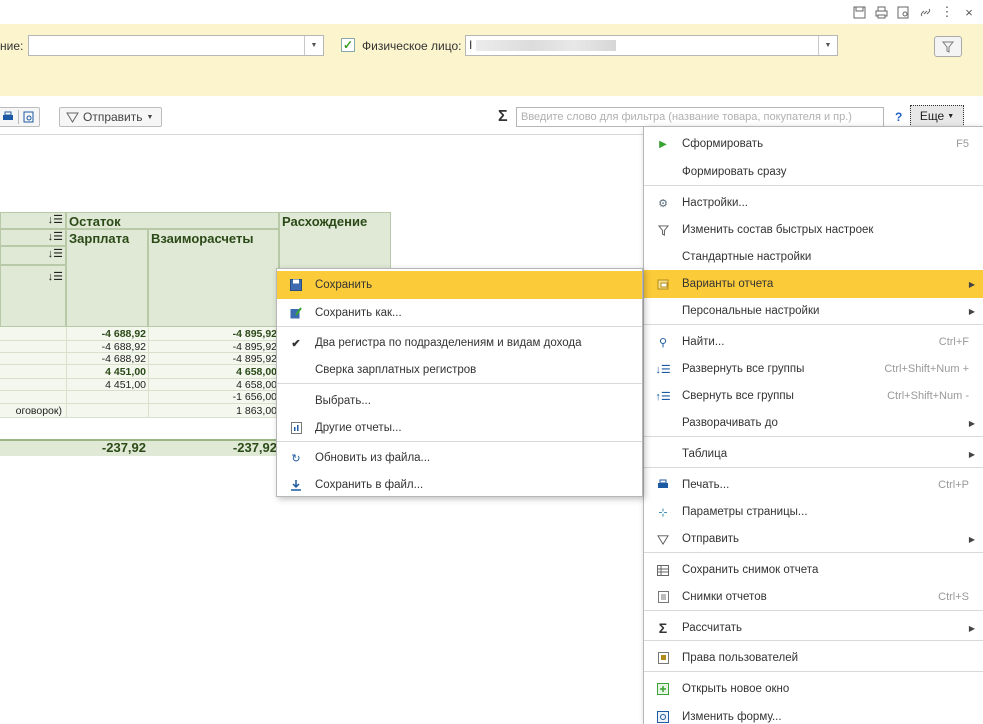 This screenshot has height=724, width=983. I want to click on menu-item-3: Изменить состав быстрых настроек, so click(813, 230).